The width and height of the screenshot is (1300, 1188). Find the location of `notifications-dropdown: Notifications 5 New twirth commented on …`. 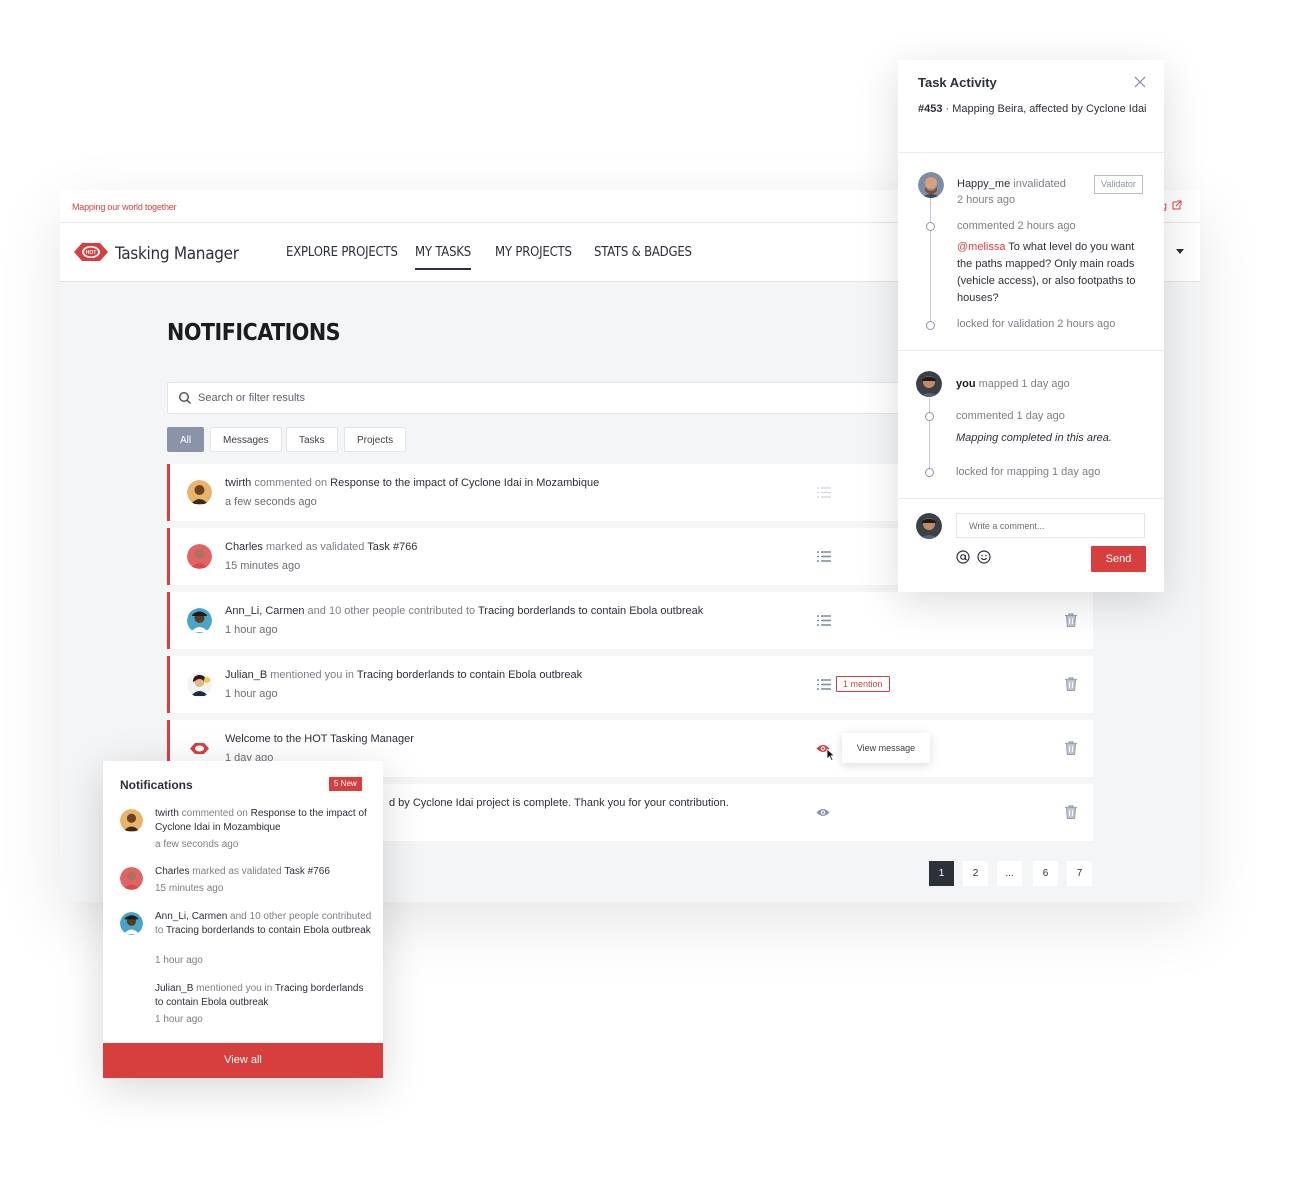

notifications-dropdown: Notifications 5 New twirth commented on … is located at coordinates (243, 919).